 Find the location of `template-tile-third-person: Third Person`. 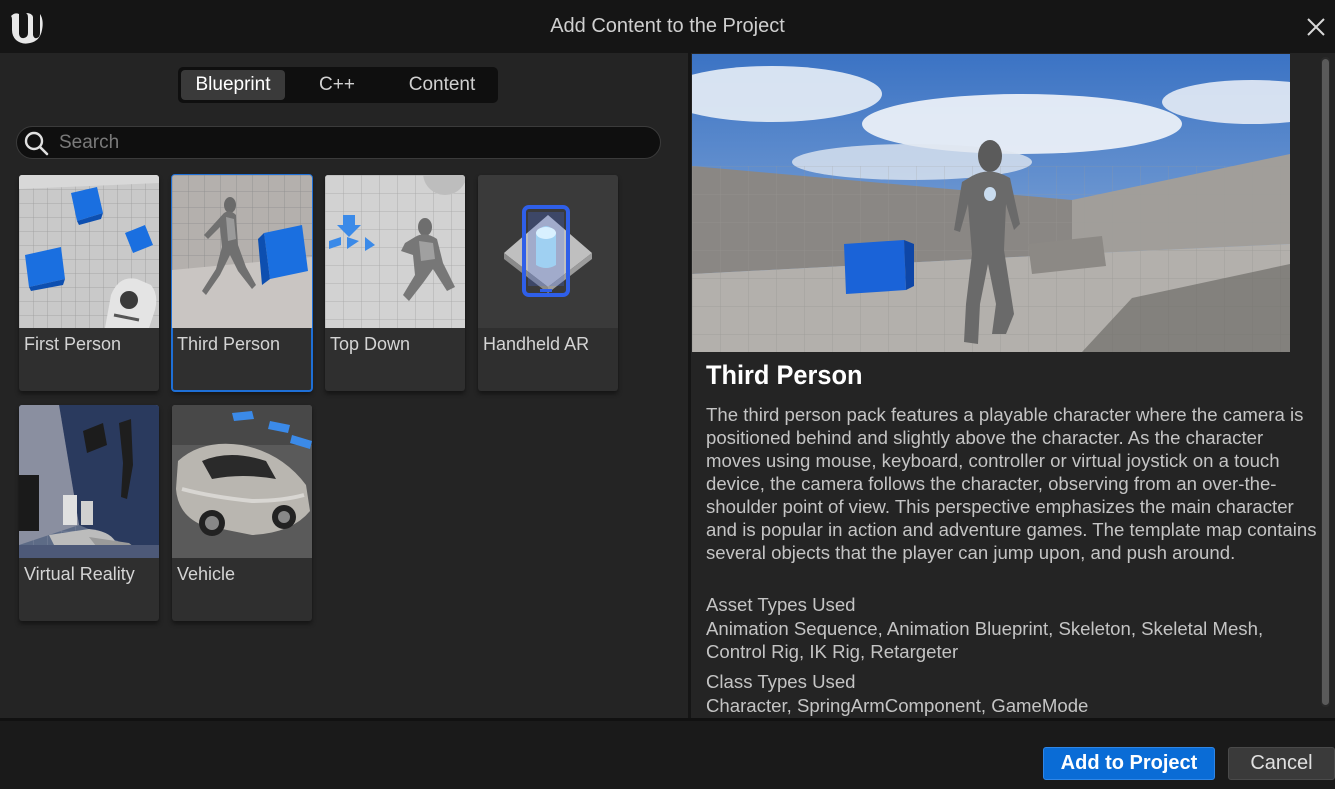

template-tile-third-person: Third Person is located at coordinates (242, 283).